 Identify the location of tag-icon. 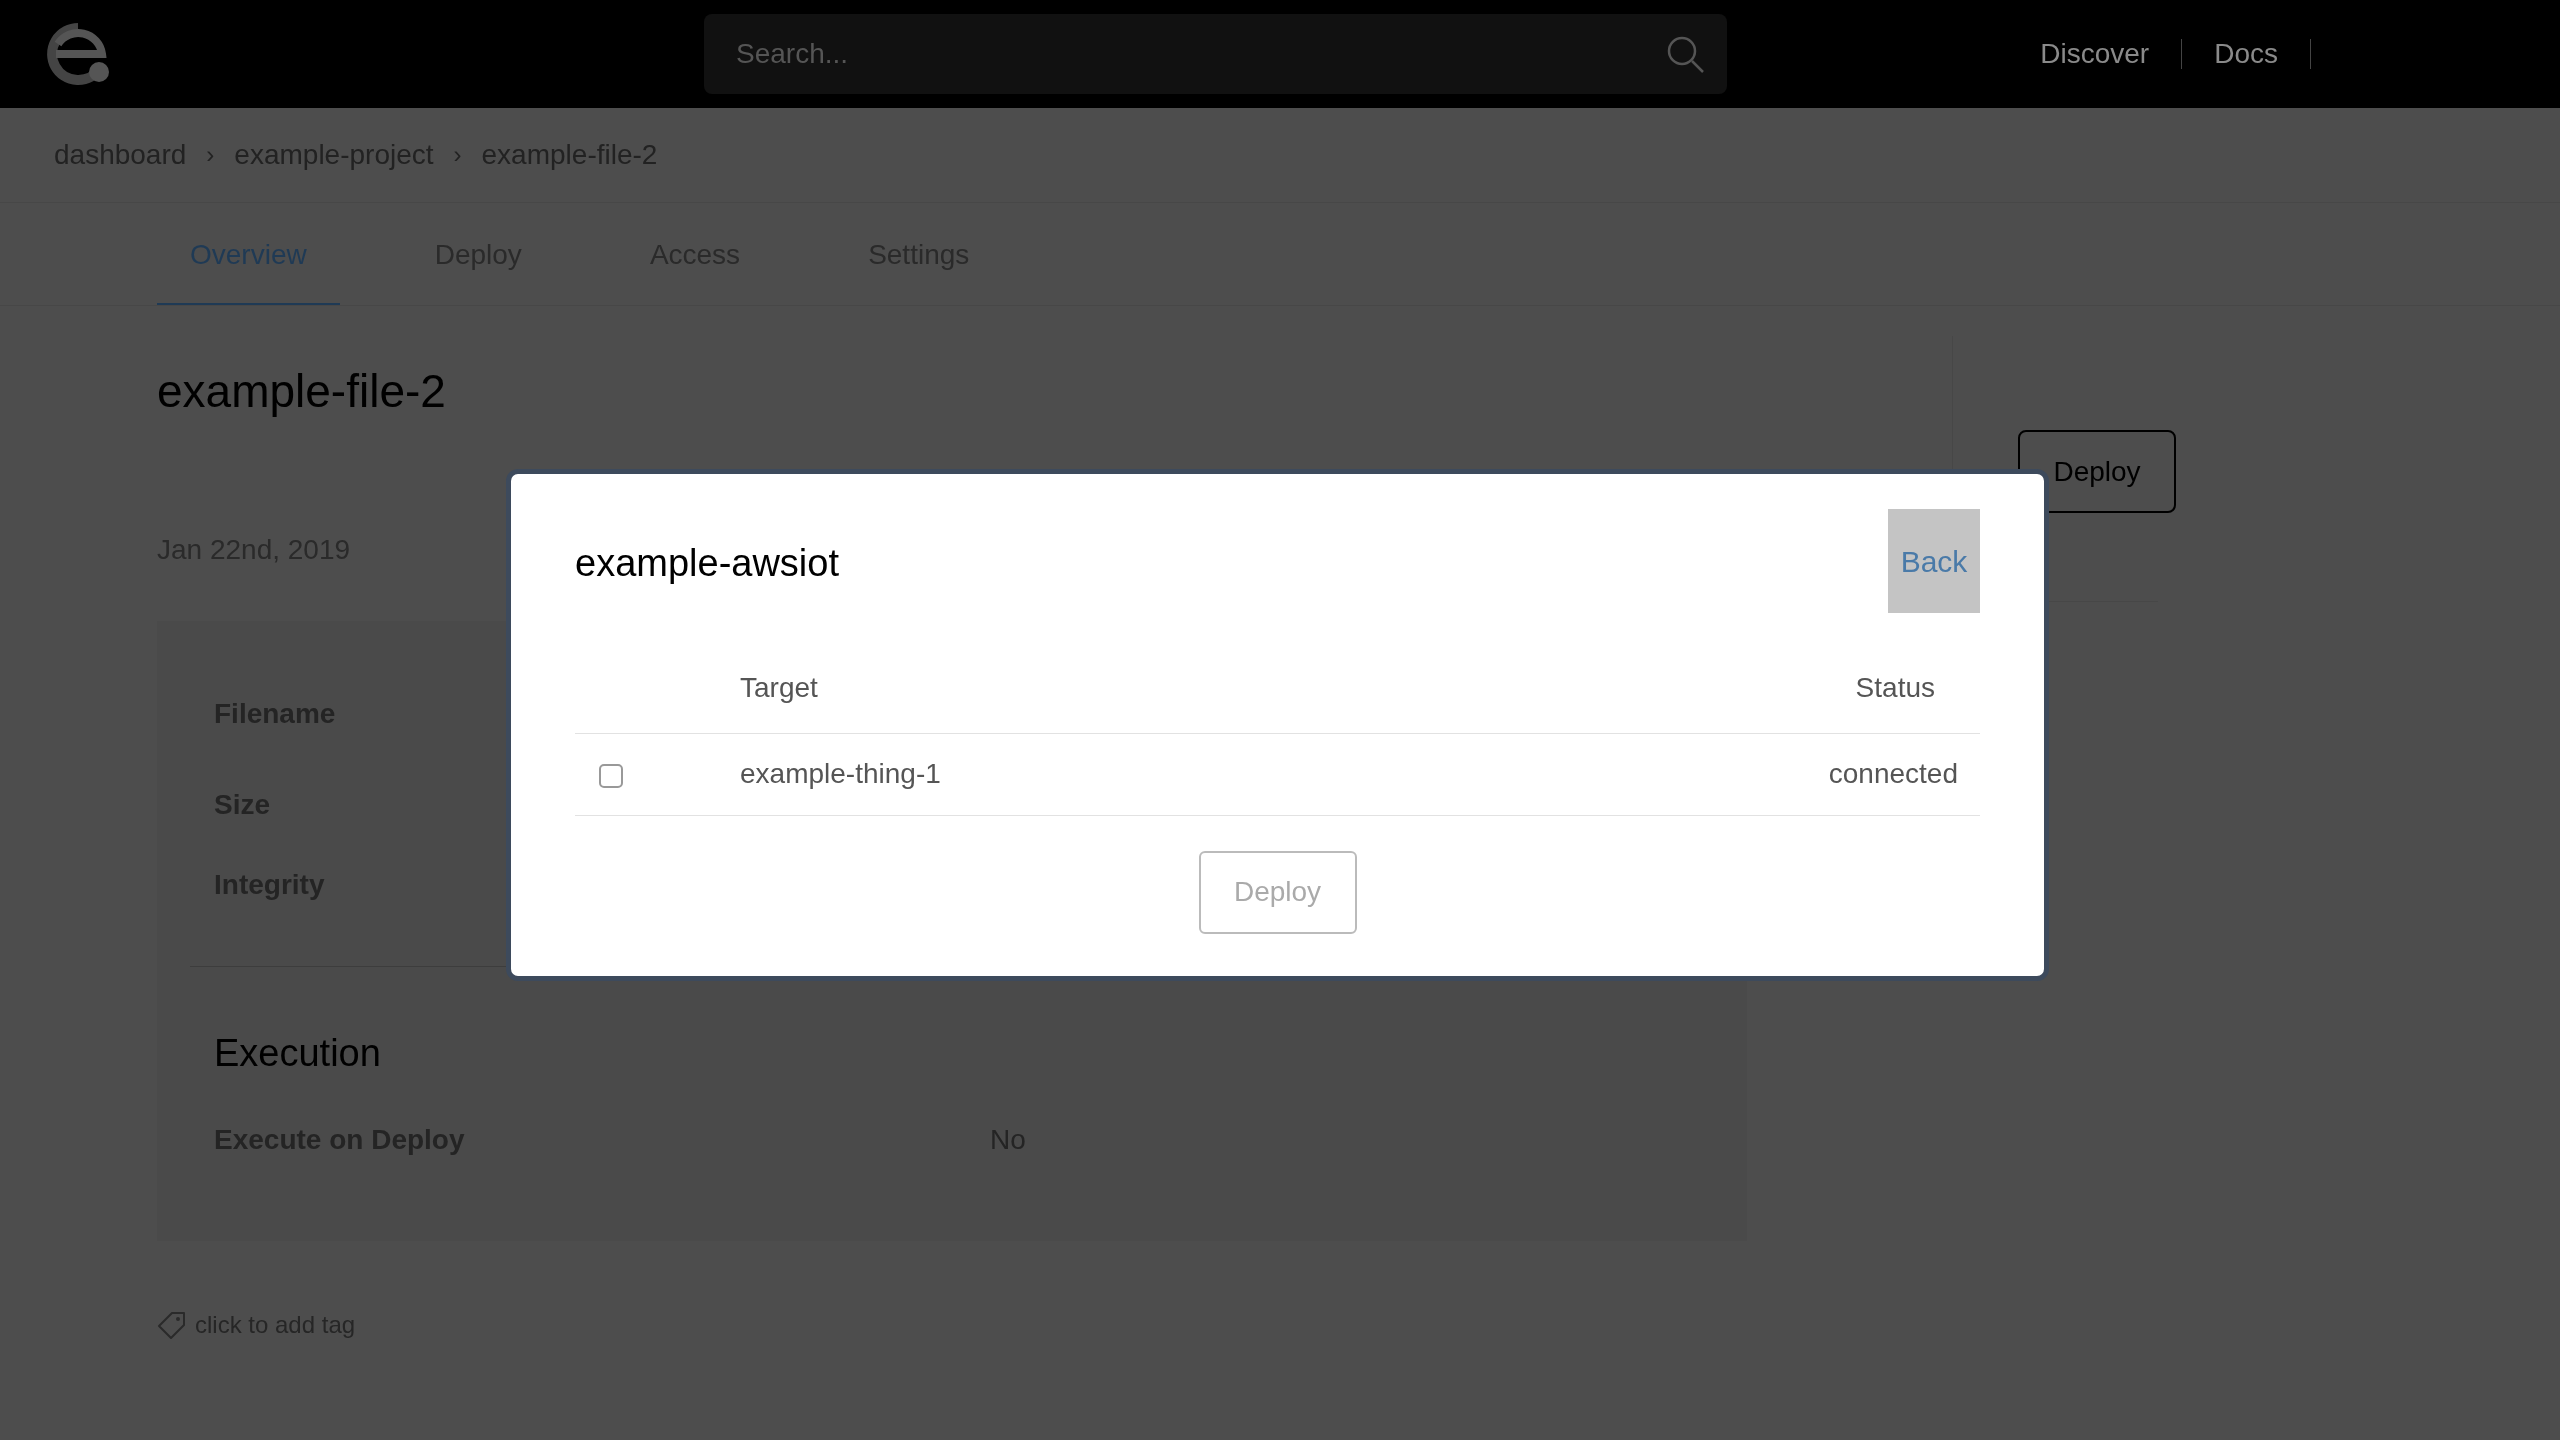
(172, 1325).